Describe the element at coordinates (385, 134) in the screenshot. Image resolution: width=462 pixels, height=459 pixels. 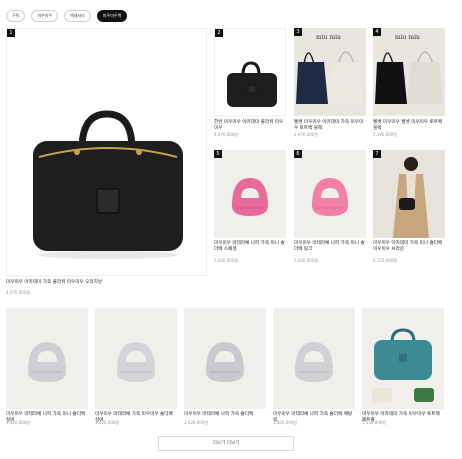
I see `product-price: 2,390,000원` at that location.